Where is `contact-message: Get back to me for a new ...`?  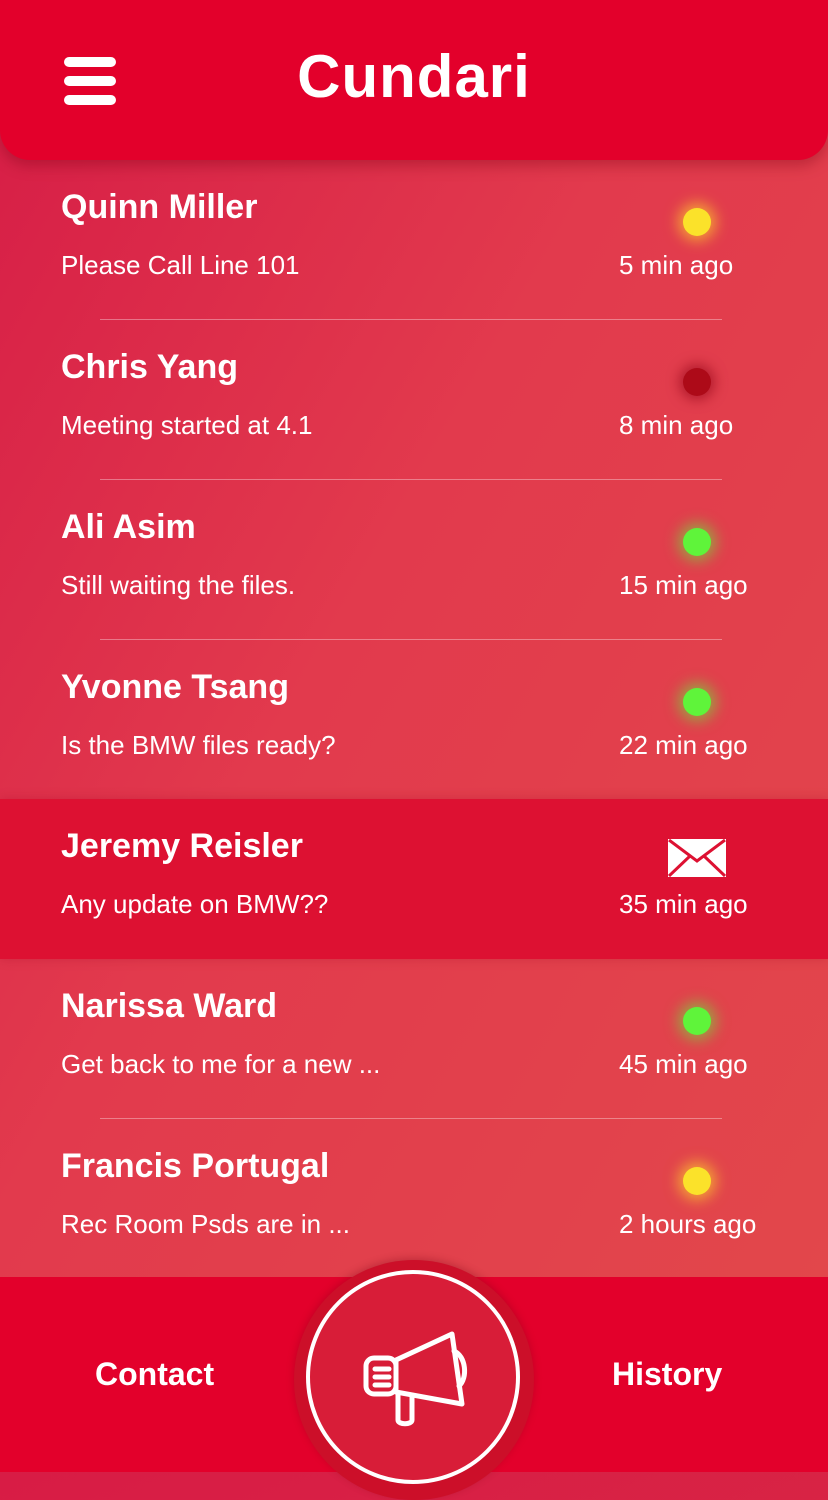 contact-message: Get back to me for a new ... is located at coordinates (221, 1064).